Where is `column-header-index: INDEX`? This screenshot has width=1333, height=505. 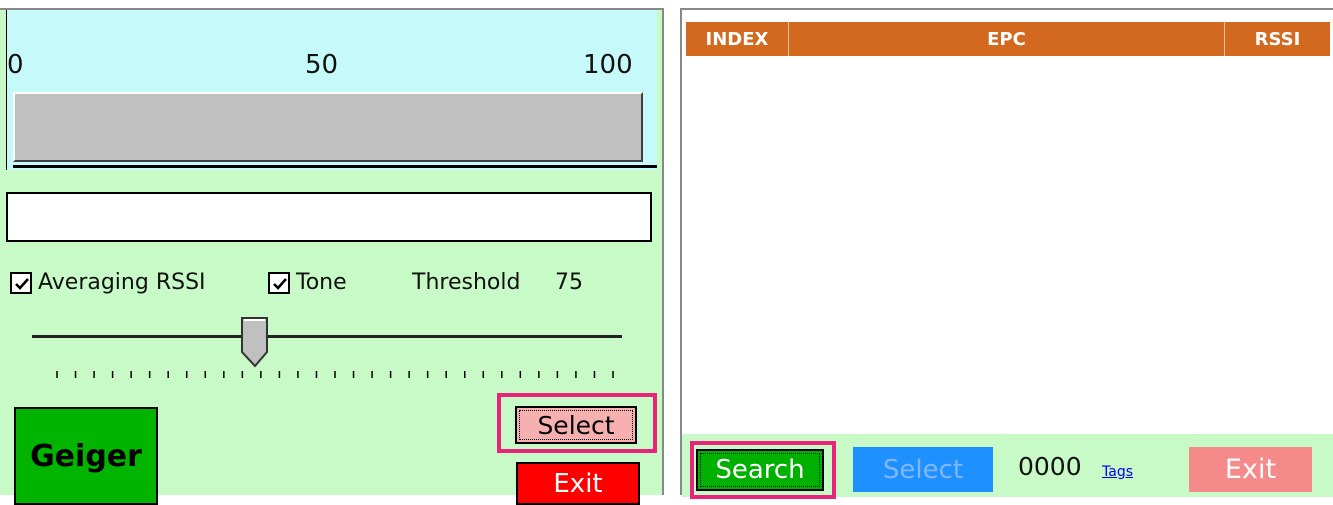
column-header-index: INDEX is located at coordinates (737, 39).